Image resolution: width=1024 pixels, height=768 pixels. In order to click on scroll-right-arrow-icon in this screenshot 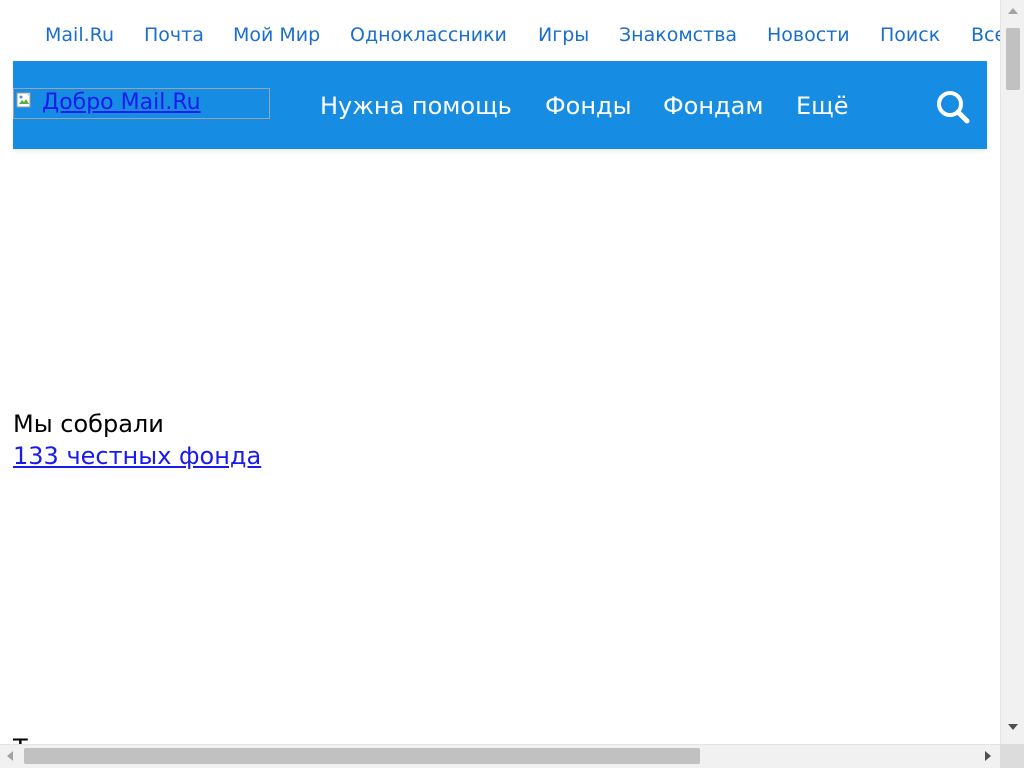, I will do `click(988, 756)`.